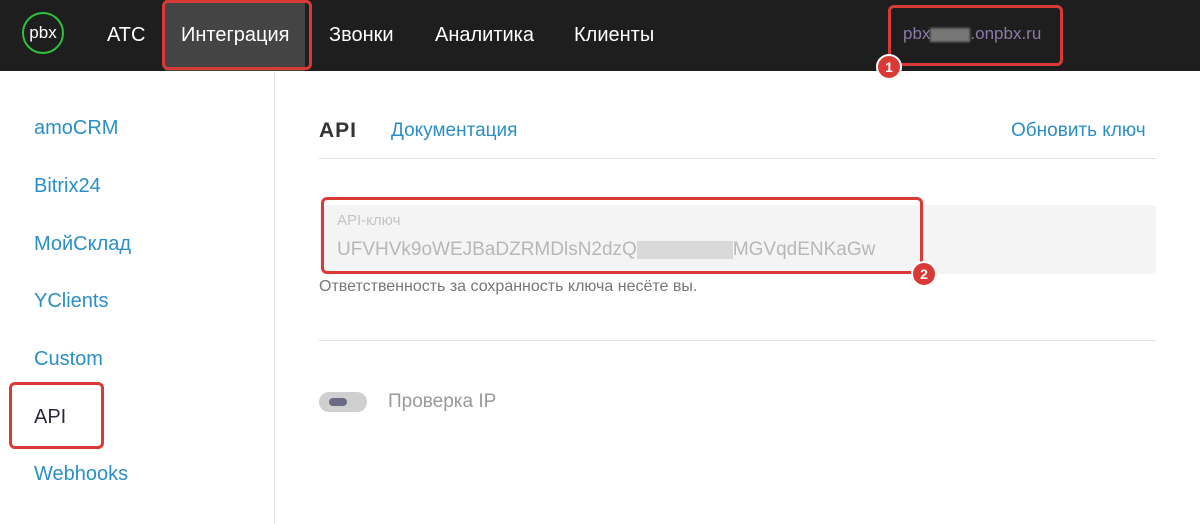  Describe the element at coordinates (81, 474) in the screenshot. I see `sidebar-item-webhooks: Webhooks` at that location.